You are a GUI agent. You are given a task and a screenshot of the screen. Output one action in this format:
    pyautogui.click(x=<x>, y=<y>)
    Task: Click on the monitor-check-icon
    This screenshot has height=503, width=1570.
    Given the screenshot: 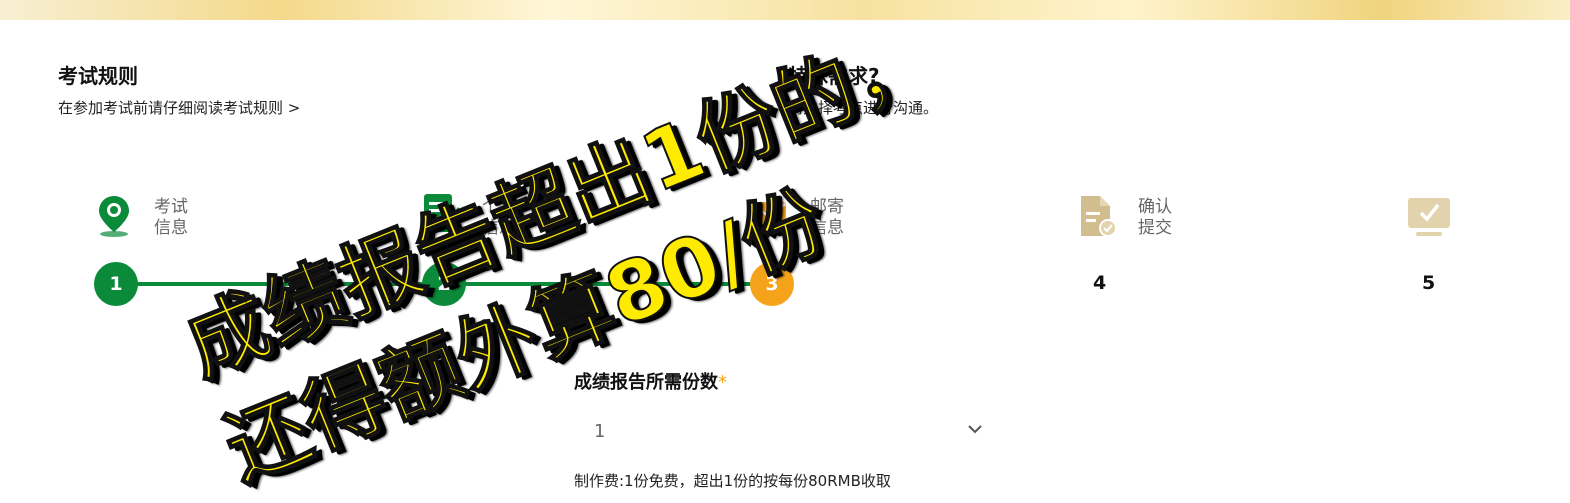 What is the action you would take?
    pyautogui.click(x=1429, y=217)
    